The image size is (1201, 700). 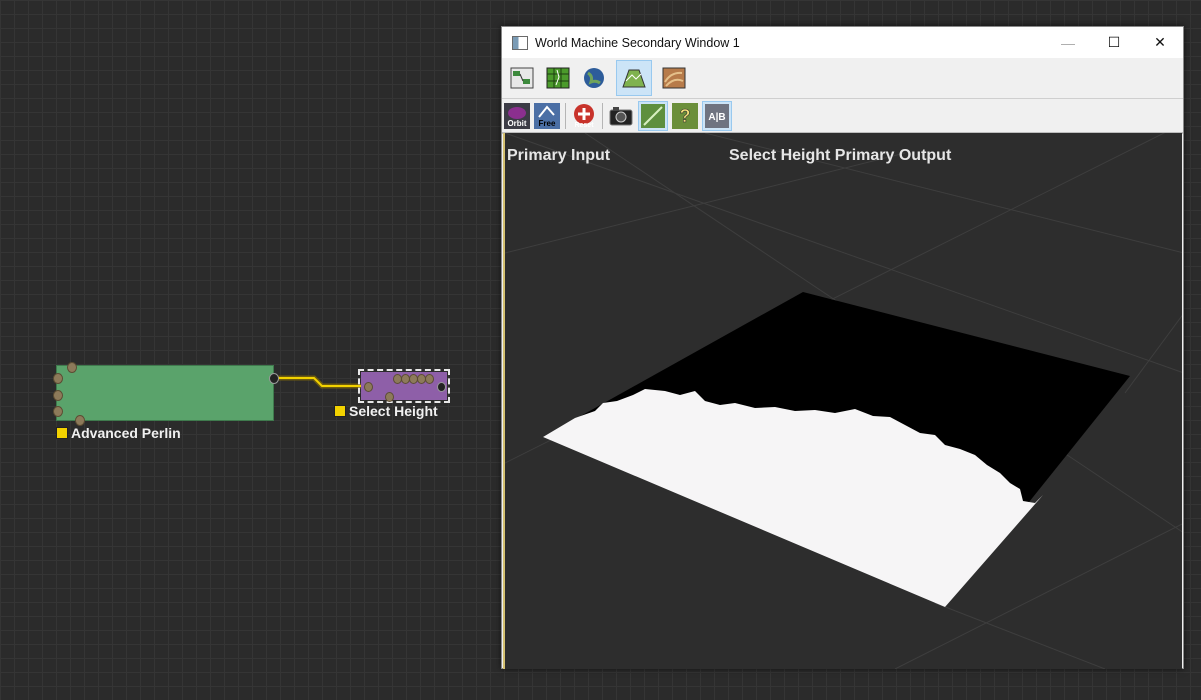 I want to click on output-label: Select Height Primary Output, so click(x=840, y=155).